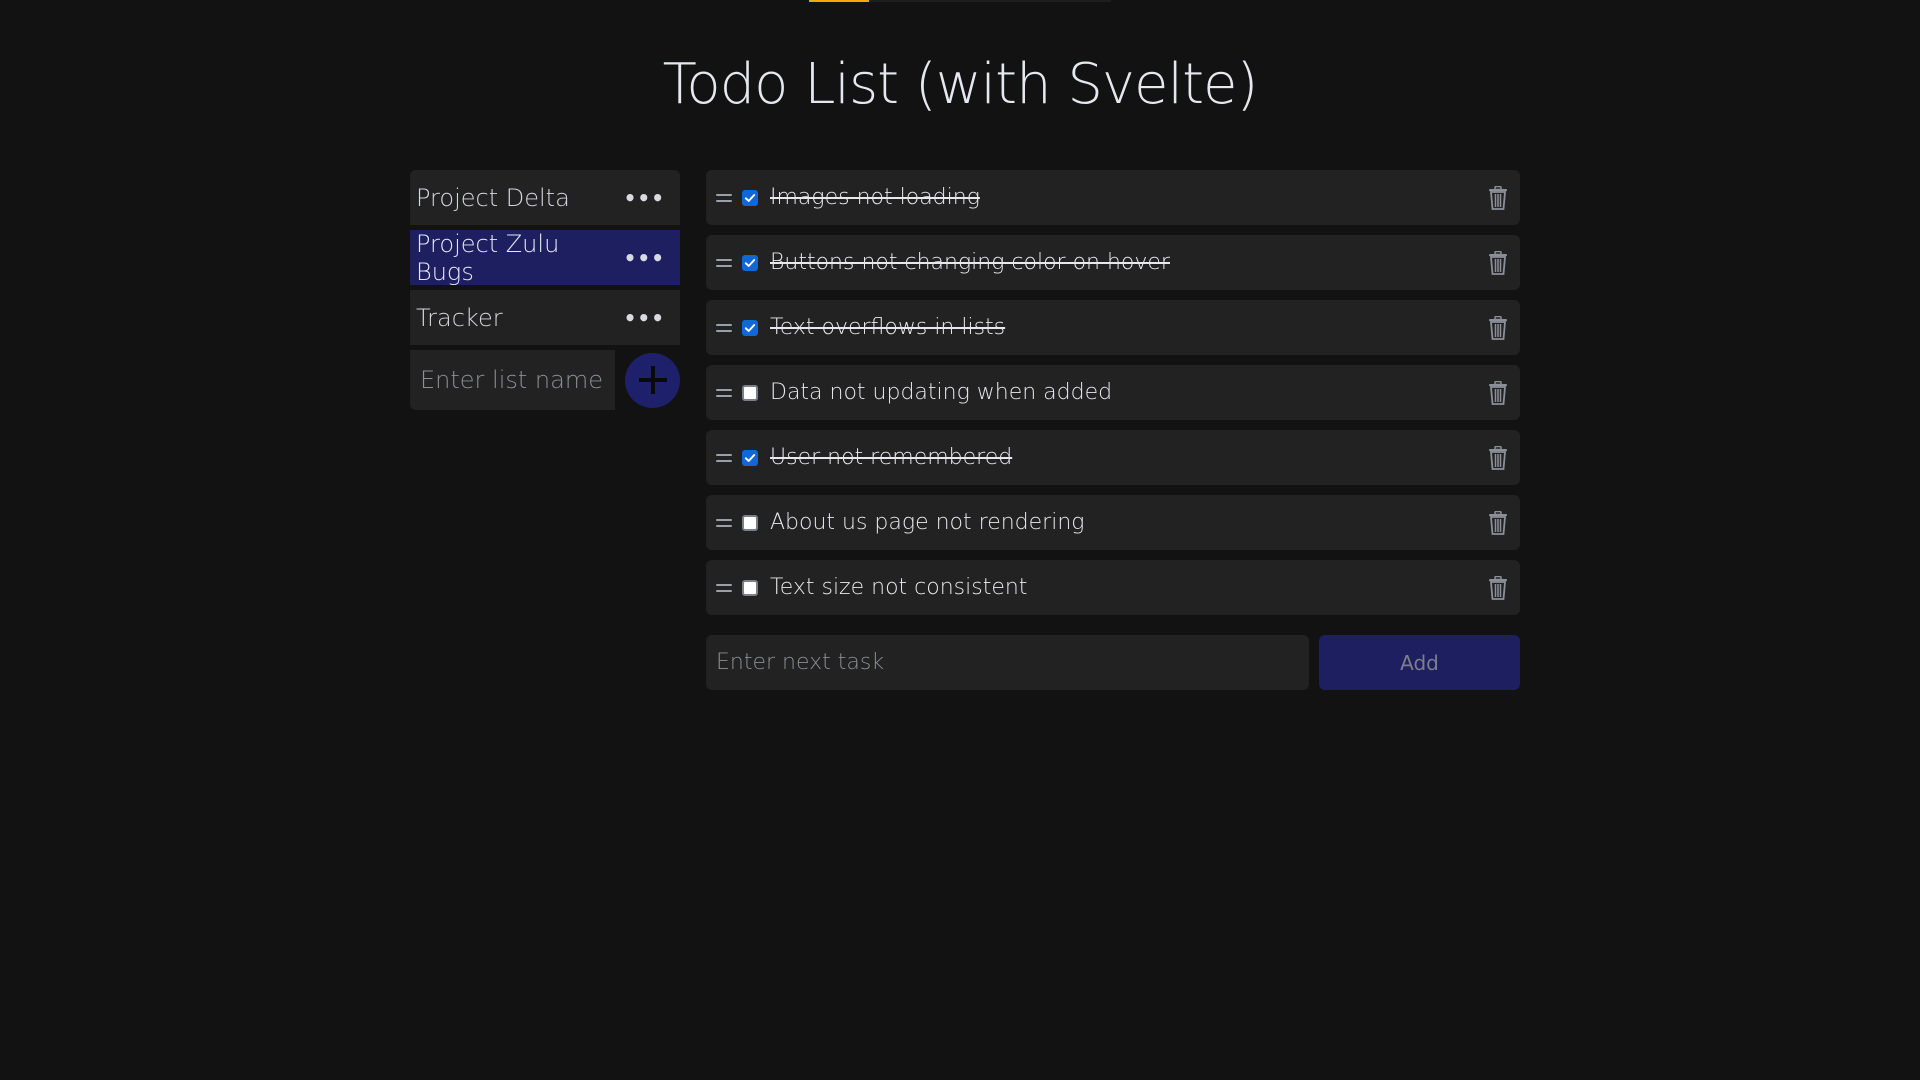 This screenshot has height=1080, width=1920. I want to click on task-text: Buttons not changing color on hover, so click(970, 262).